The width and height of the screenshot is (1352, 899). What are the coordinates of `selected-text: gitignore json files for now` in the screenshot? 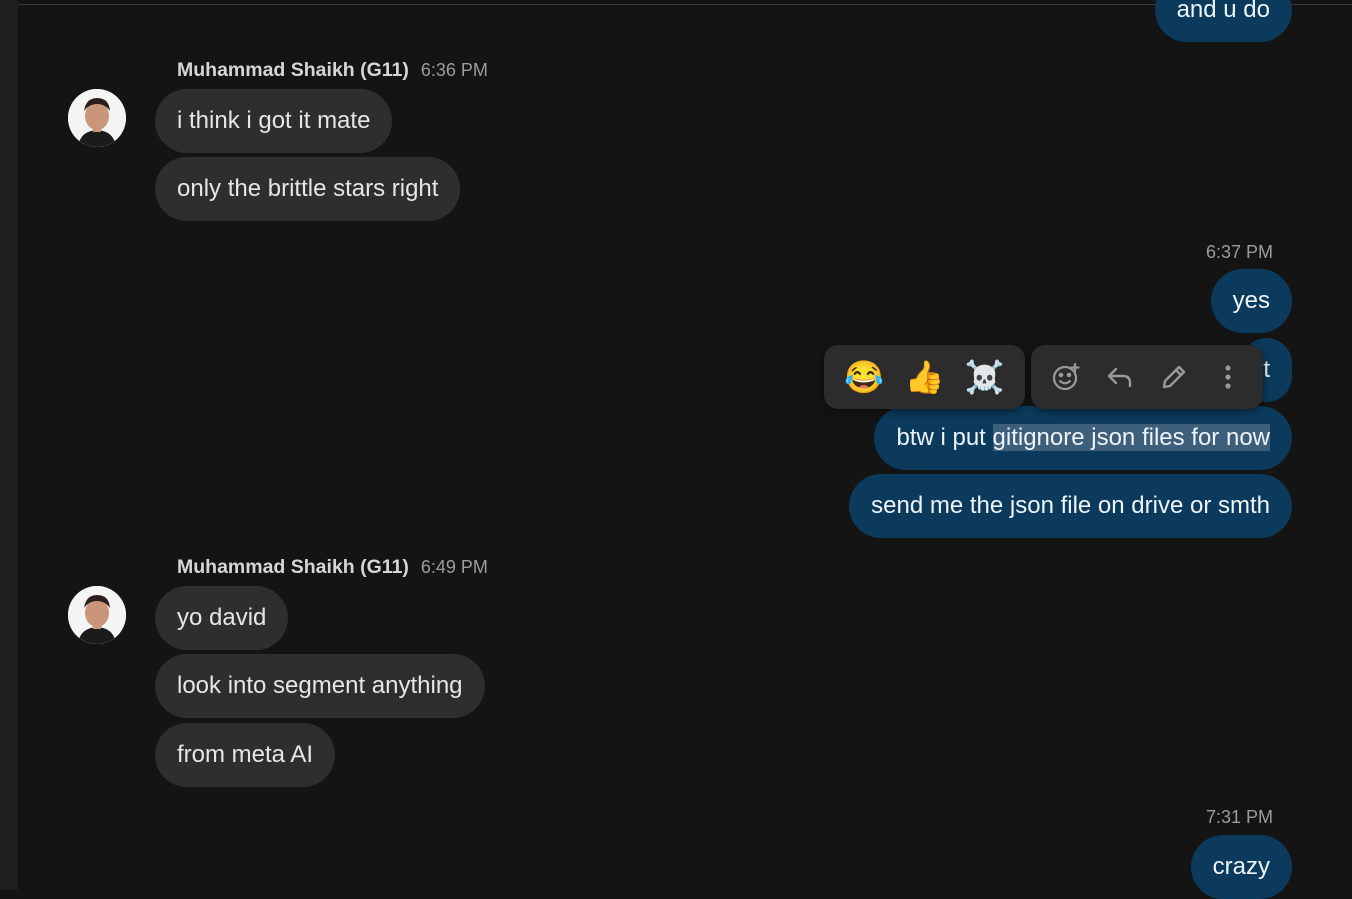 It's located at (1131, 437).